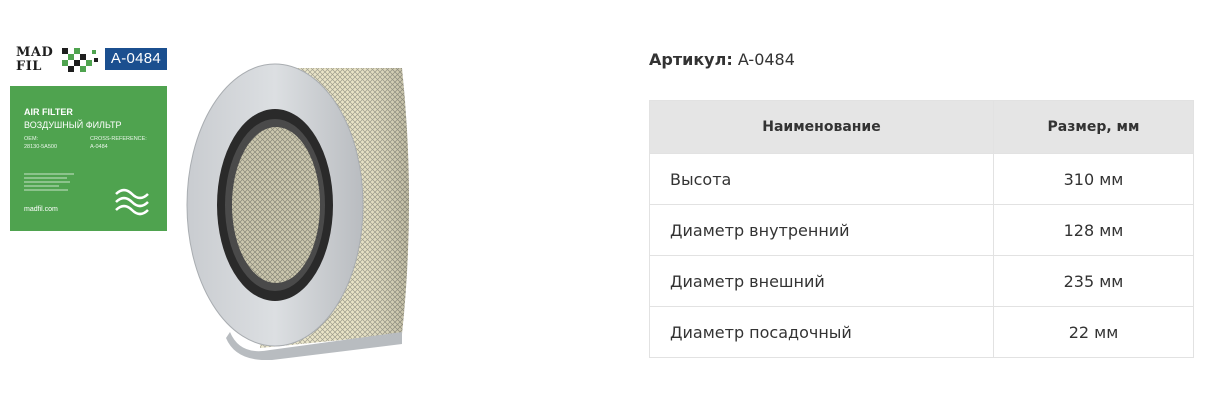 The image size is (1213, 401). Describe the element at coordinates (1093, 127) in the screenshot. I see `header-size: Размер, мм` at that location.